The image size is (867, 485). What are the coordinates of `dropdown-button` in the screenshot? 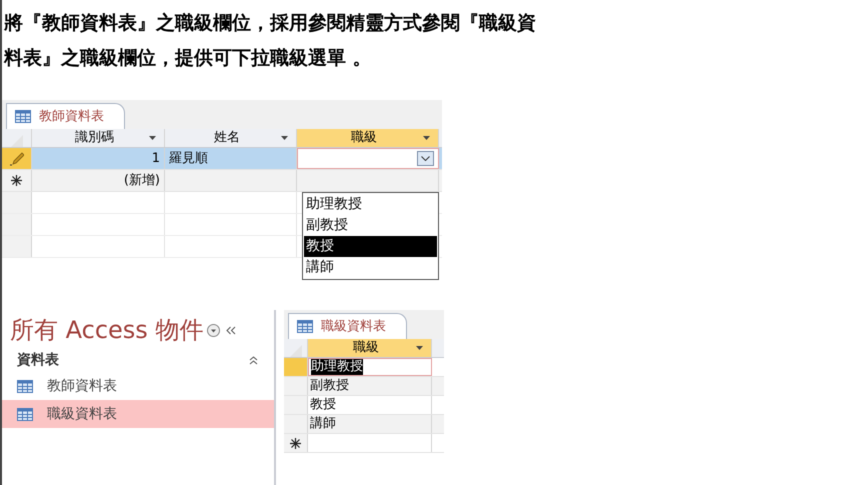 It's located at (425, 158).